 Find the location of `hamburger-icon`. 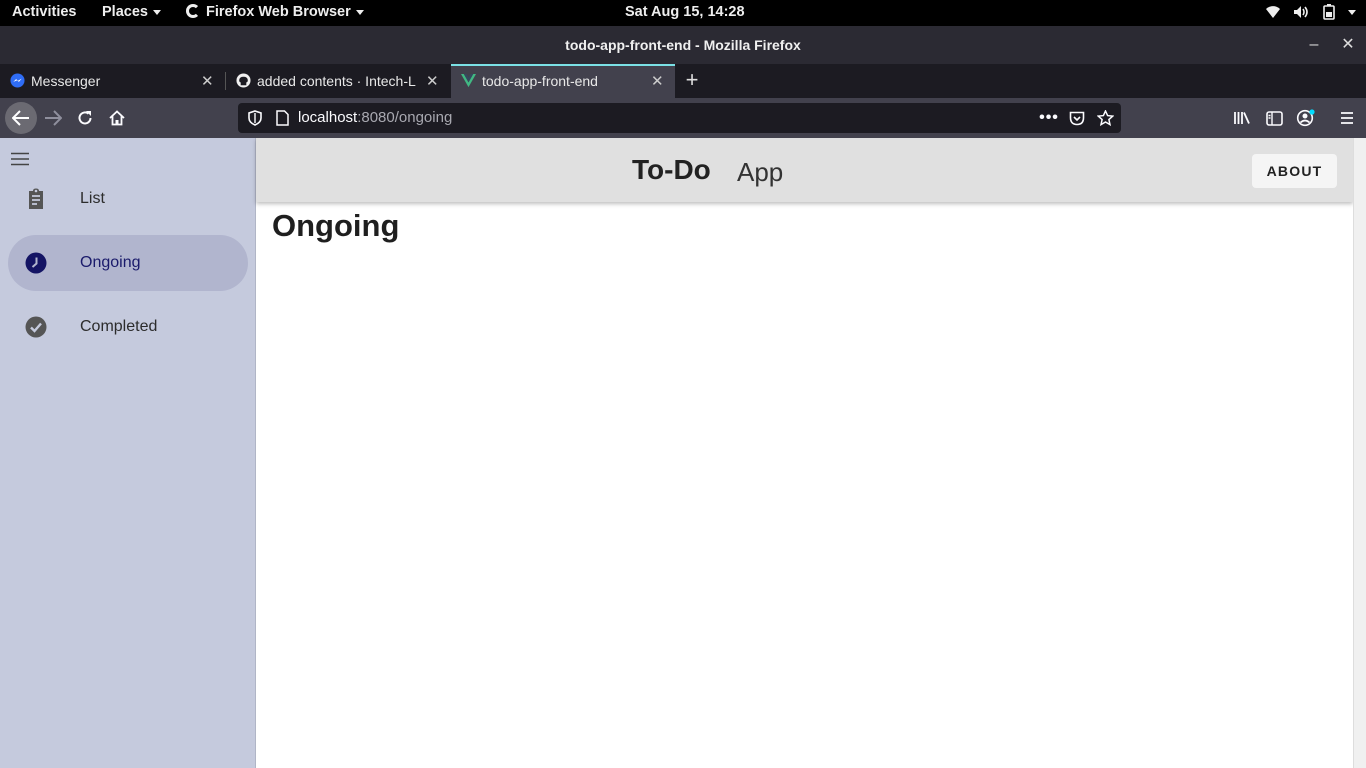

hamburger-icon is located at coordinates (1347, 118).